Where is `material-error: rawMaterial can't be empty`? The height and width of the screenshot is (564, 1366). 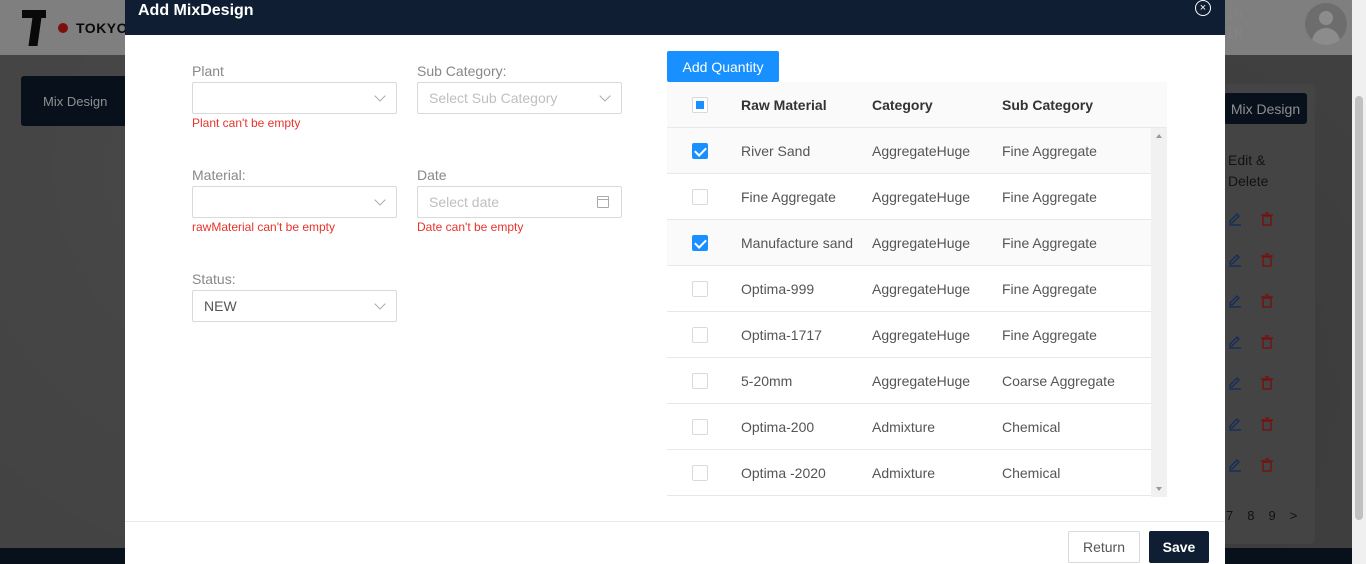 material-error: rawMaterial can't be empty is located at coordinates (264, 227).